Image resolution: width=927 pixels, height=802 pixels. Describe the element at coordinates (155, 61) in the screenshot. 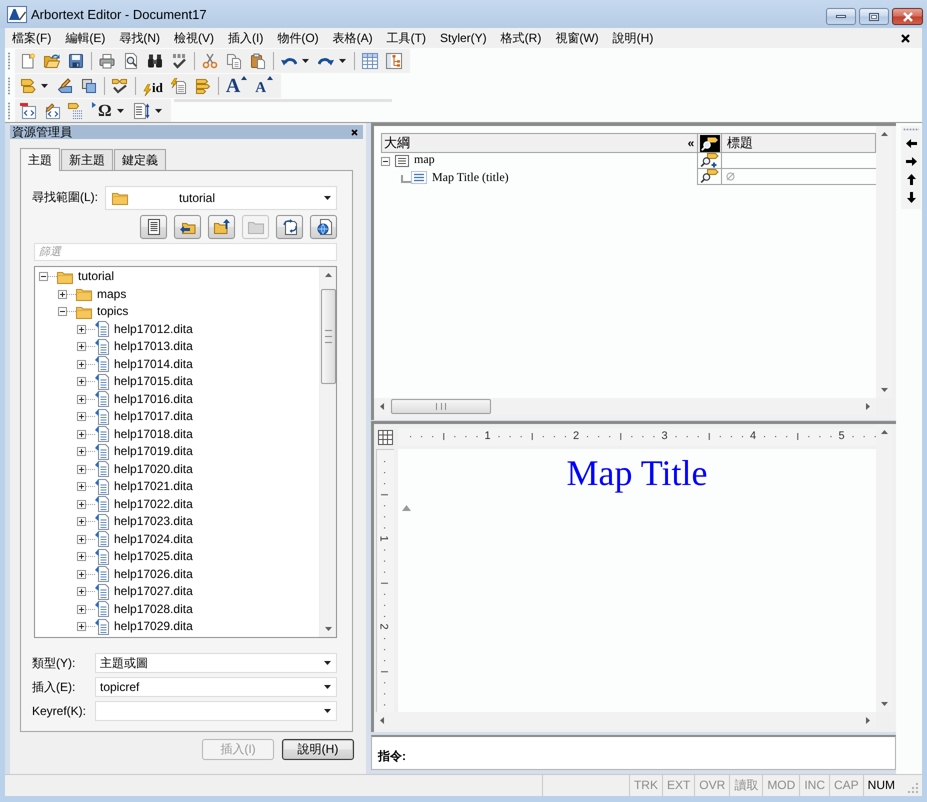

I see `binoculars-icon` at that location.